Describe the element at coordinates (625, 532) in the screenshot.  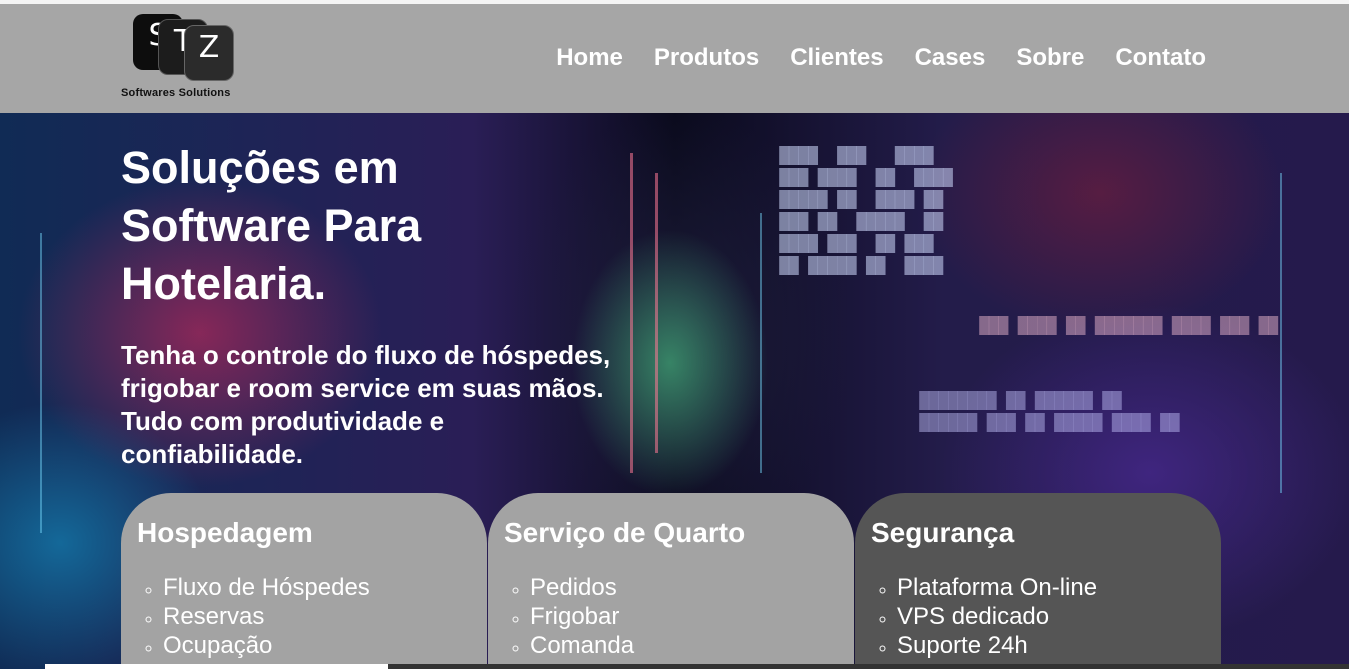
I see `card-title: Serviço de Quarto` at that location.